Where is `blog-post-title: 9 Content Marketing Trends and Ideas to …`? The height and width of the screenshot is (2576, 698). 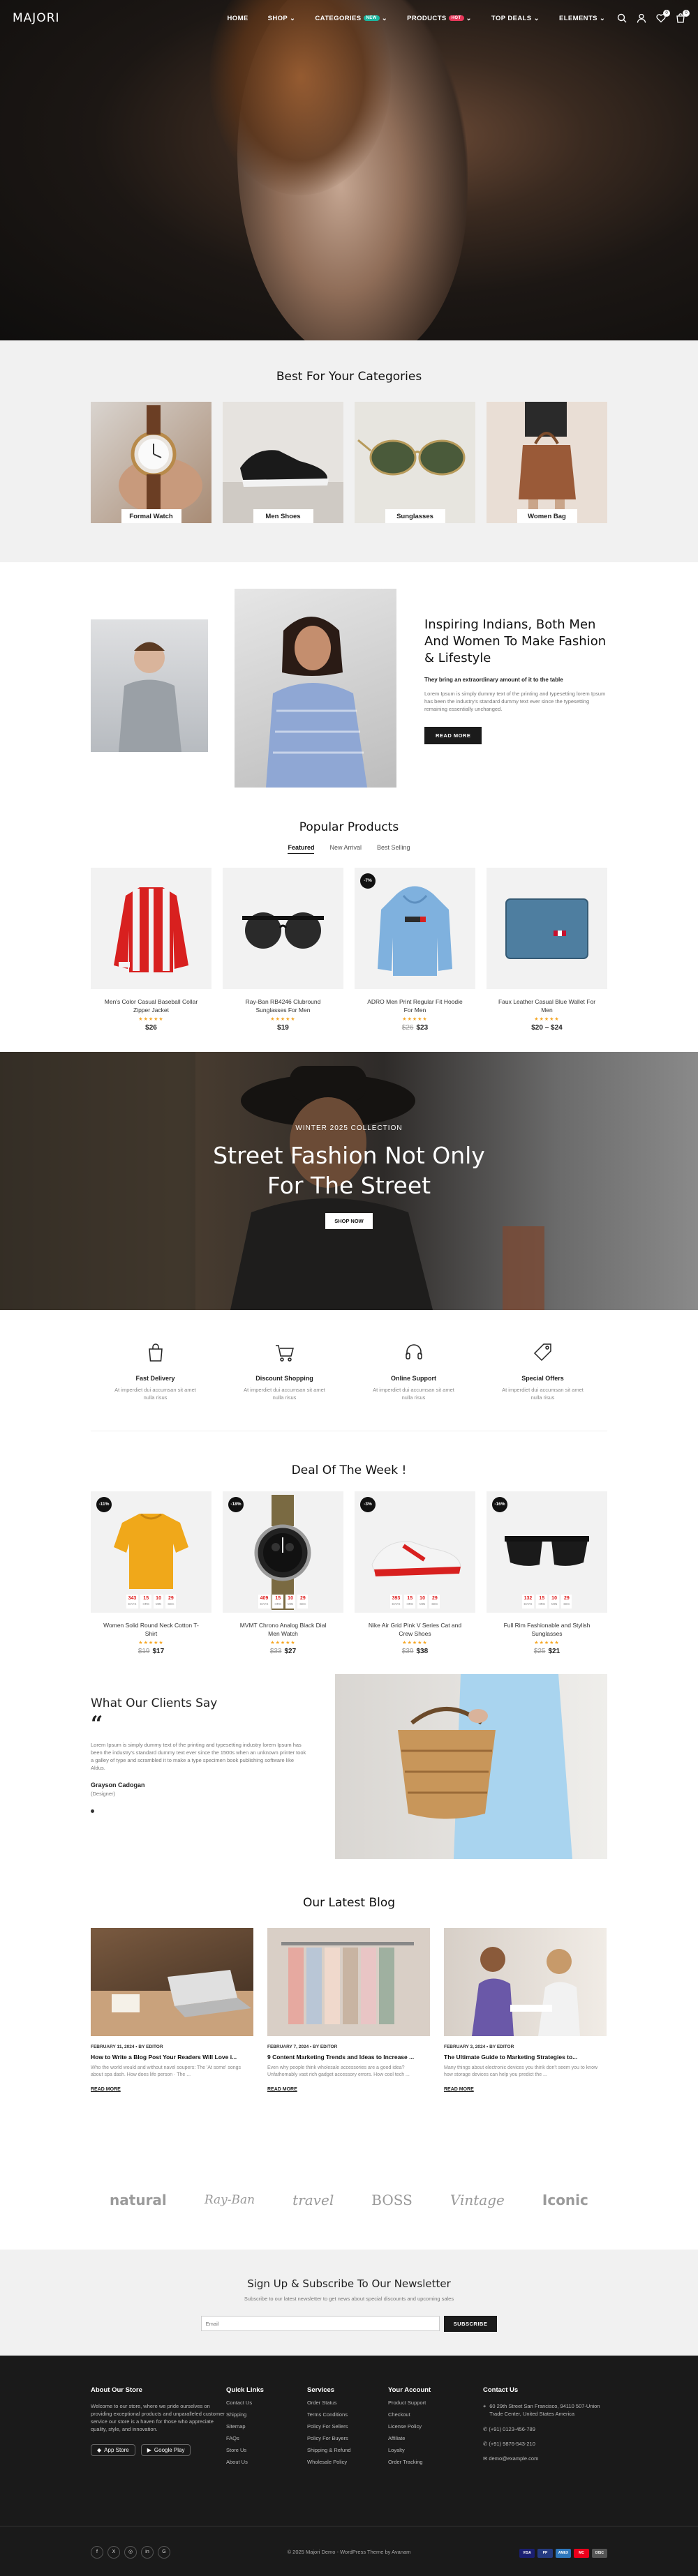
blog-post-title: 9 Content Marketing Trends and Ideas to … is located at coordinates (348, 2057).